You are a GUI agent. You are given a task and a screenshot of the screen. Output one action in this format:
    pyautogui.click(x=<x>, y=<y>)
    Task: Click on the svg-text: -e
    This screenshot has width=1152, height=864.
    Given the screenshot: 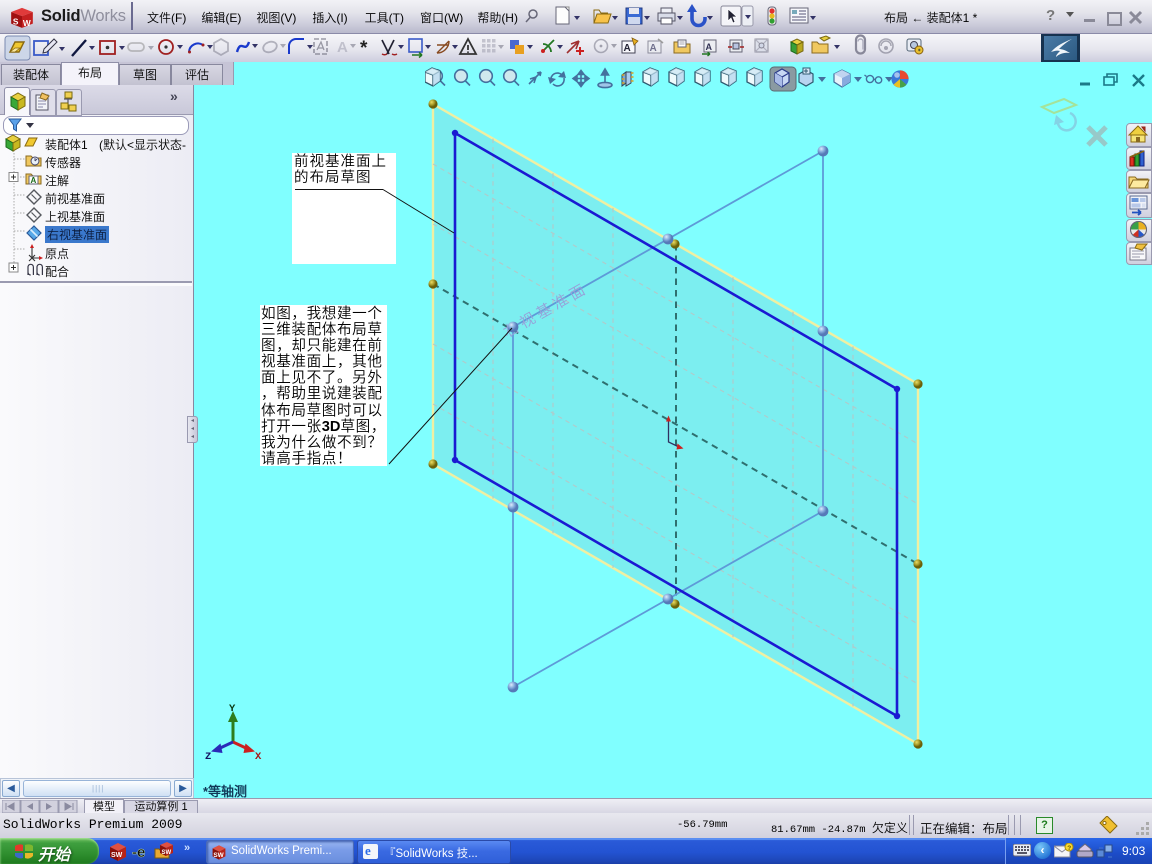 What is the action you would take?
    pyautogui.click(x=138, y=852)
    